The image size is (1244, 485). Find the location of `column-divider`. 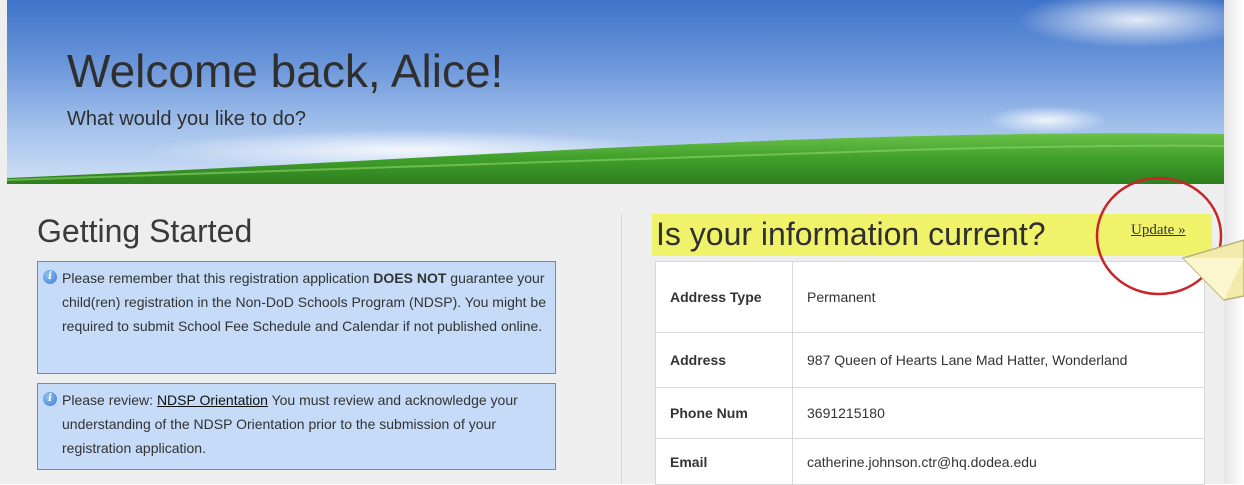

column-divider is located at coordinates (621, 349).